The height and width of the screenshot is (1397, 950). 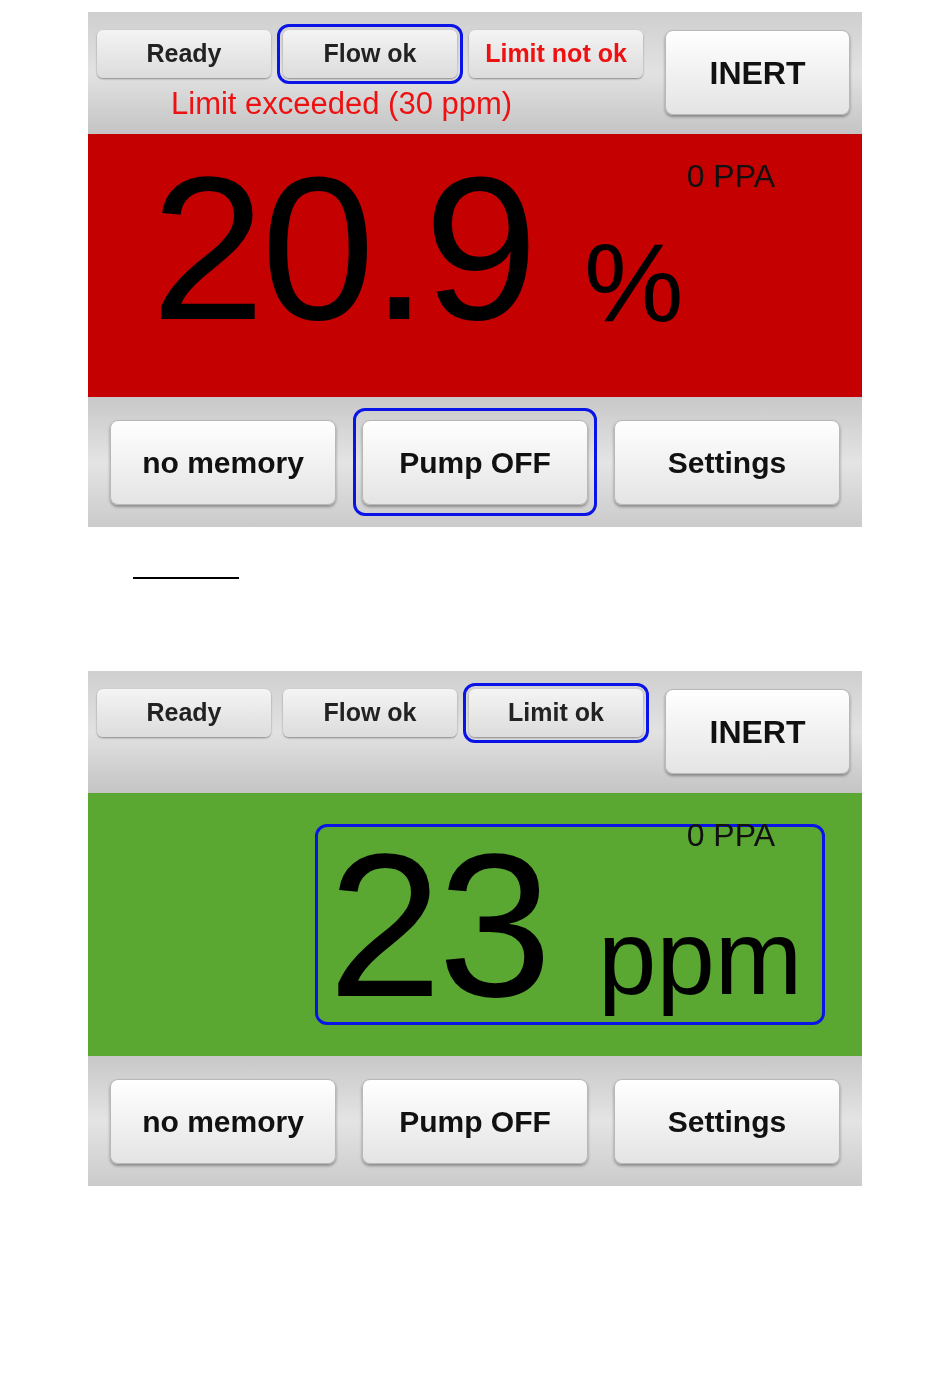 I want to click on reading-value: 20.9, so click(x=342, y=248).